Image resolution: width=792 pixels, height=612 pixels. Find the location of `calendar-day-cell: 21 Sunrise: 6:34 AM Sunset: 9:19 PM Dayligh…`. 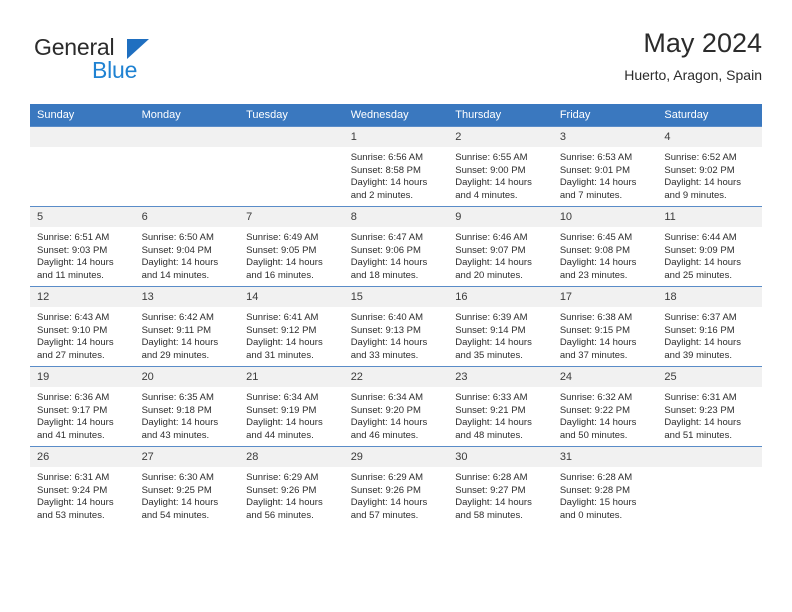

calendar-day-cell: 21 Sunrise: 6:34 AM Sunset: 9:19 PM Dayligh… is located at coordinates (291, 406).